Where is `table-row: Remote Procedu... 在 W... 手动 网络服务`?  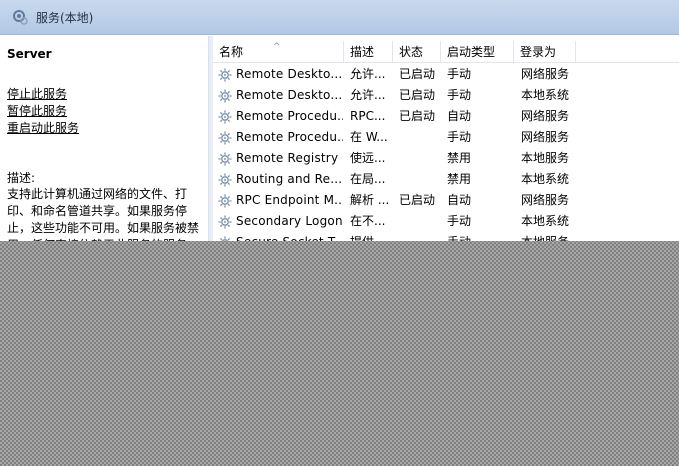 table-row: Remote Procedu... 在 W... 手动 网络服务 is located at coordinates (446, 137).